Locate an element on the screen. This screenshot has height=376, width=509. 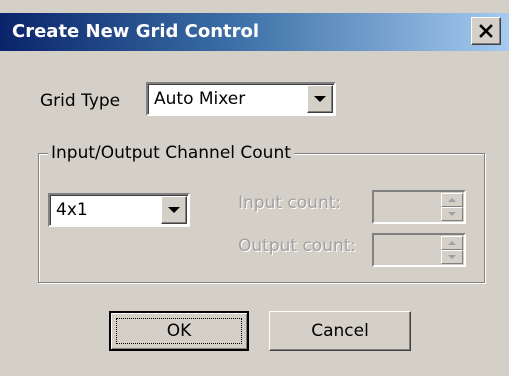
cancel-button: Cancel is located at coordinates (340, 331).